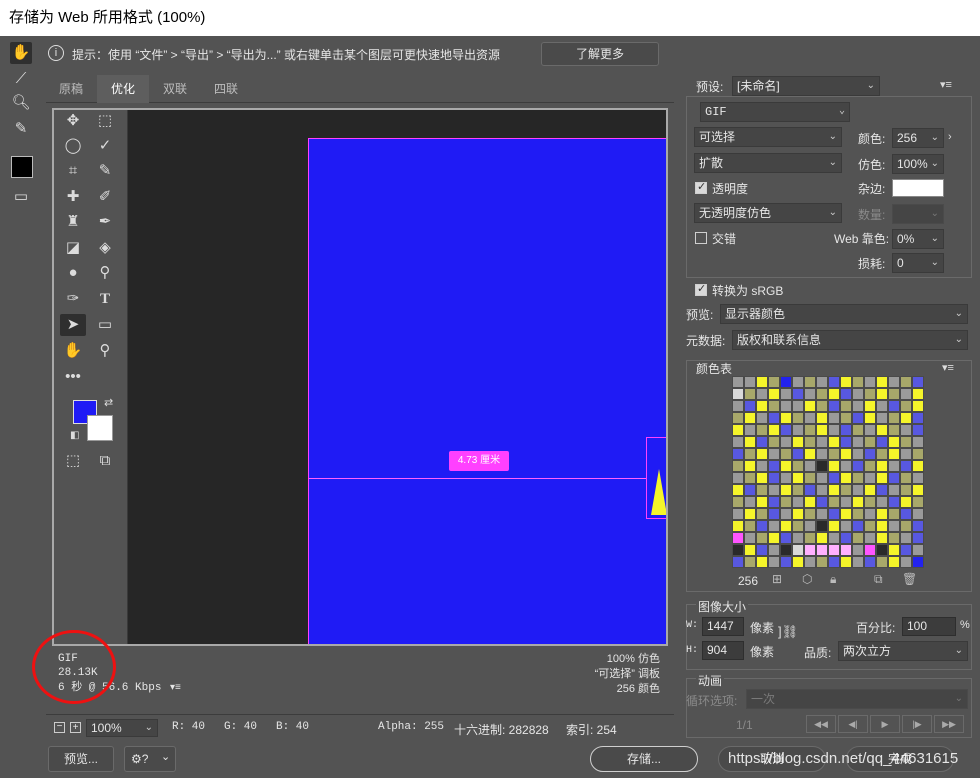  Describe the element at coordinates (73, 222) in the screenshot. I see `stamp-tool-icon: ♜` at that location.